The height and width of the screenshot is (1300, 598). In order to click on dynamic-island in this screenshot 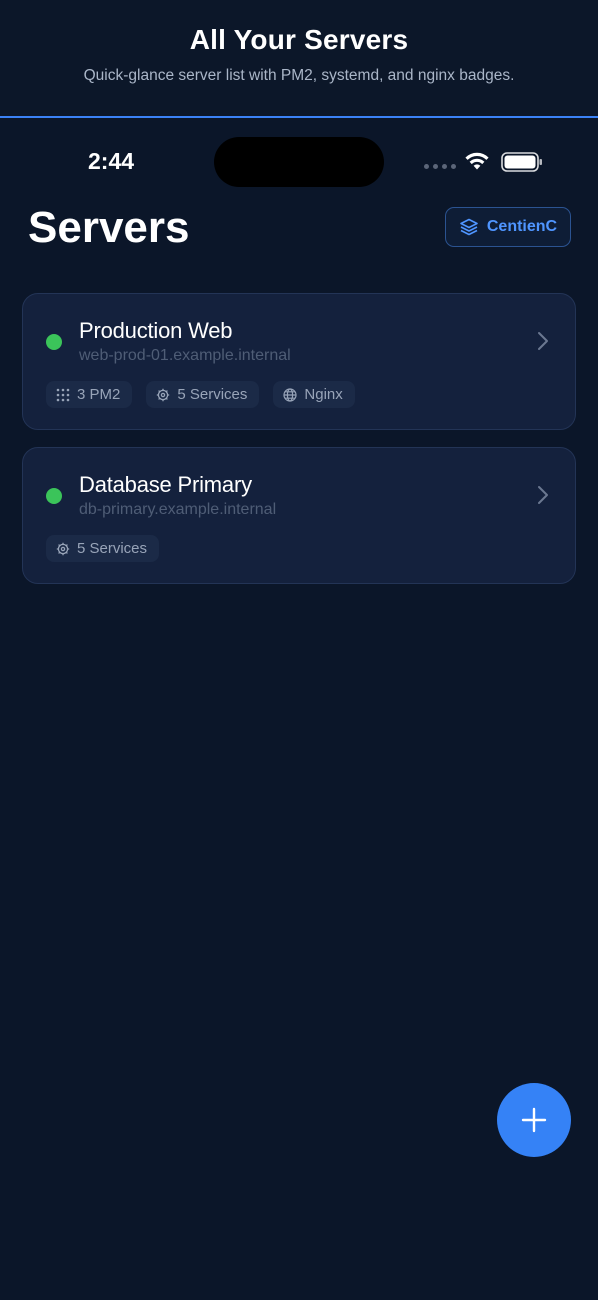, I will do `click(299, 162)`.